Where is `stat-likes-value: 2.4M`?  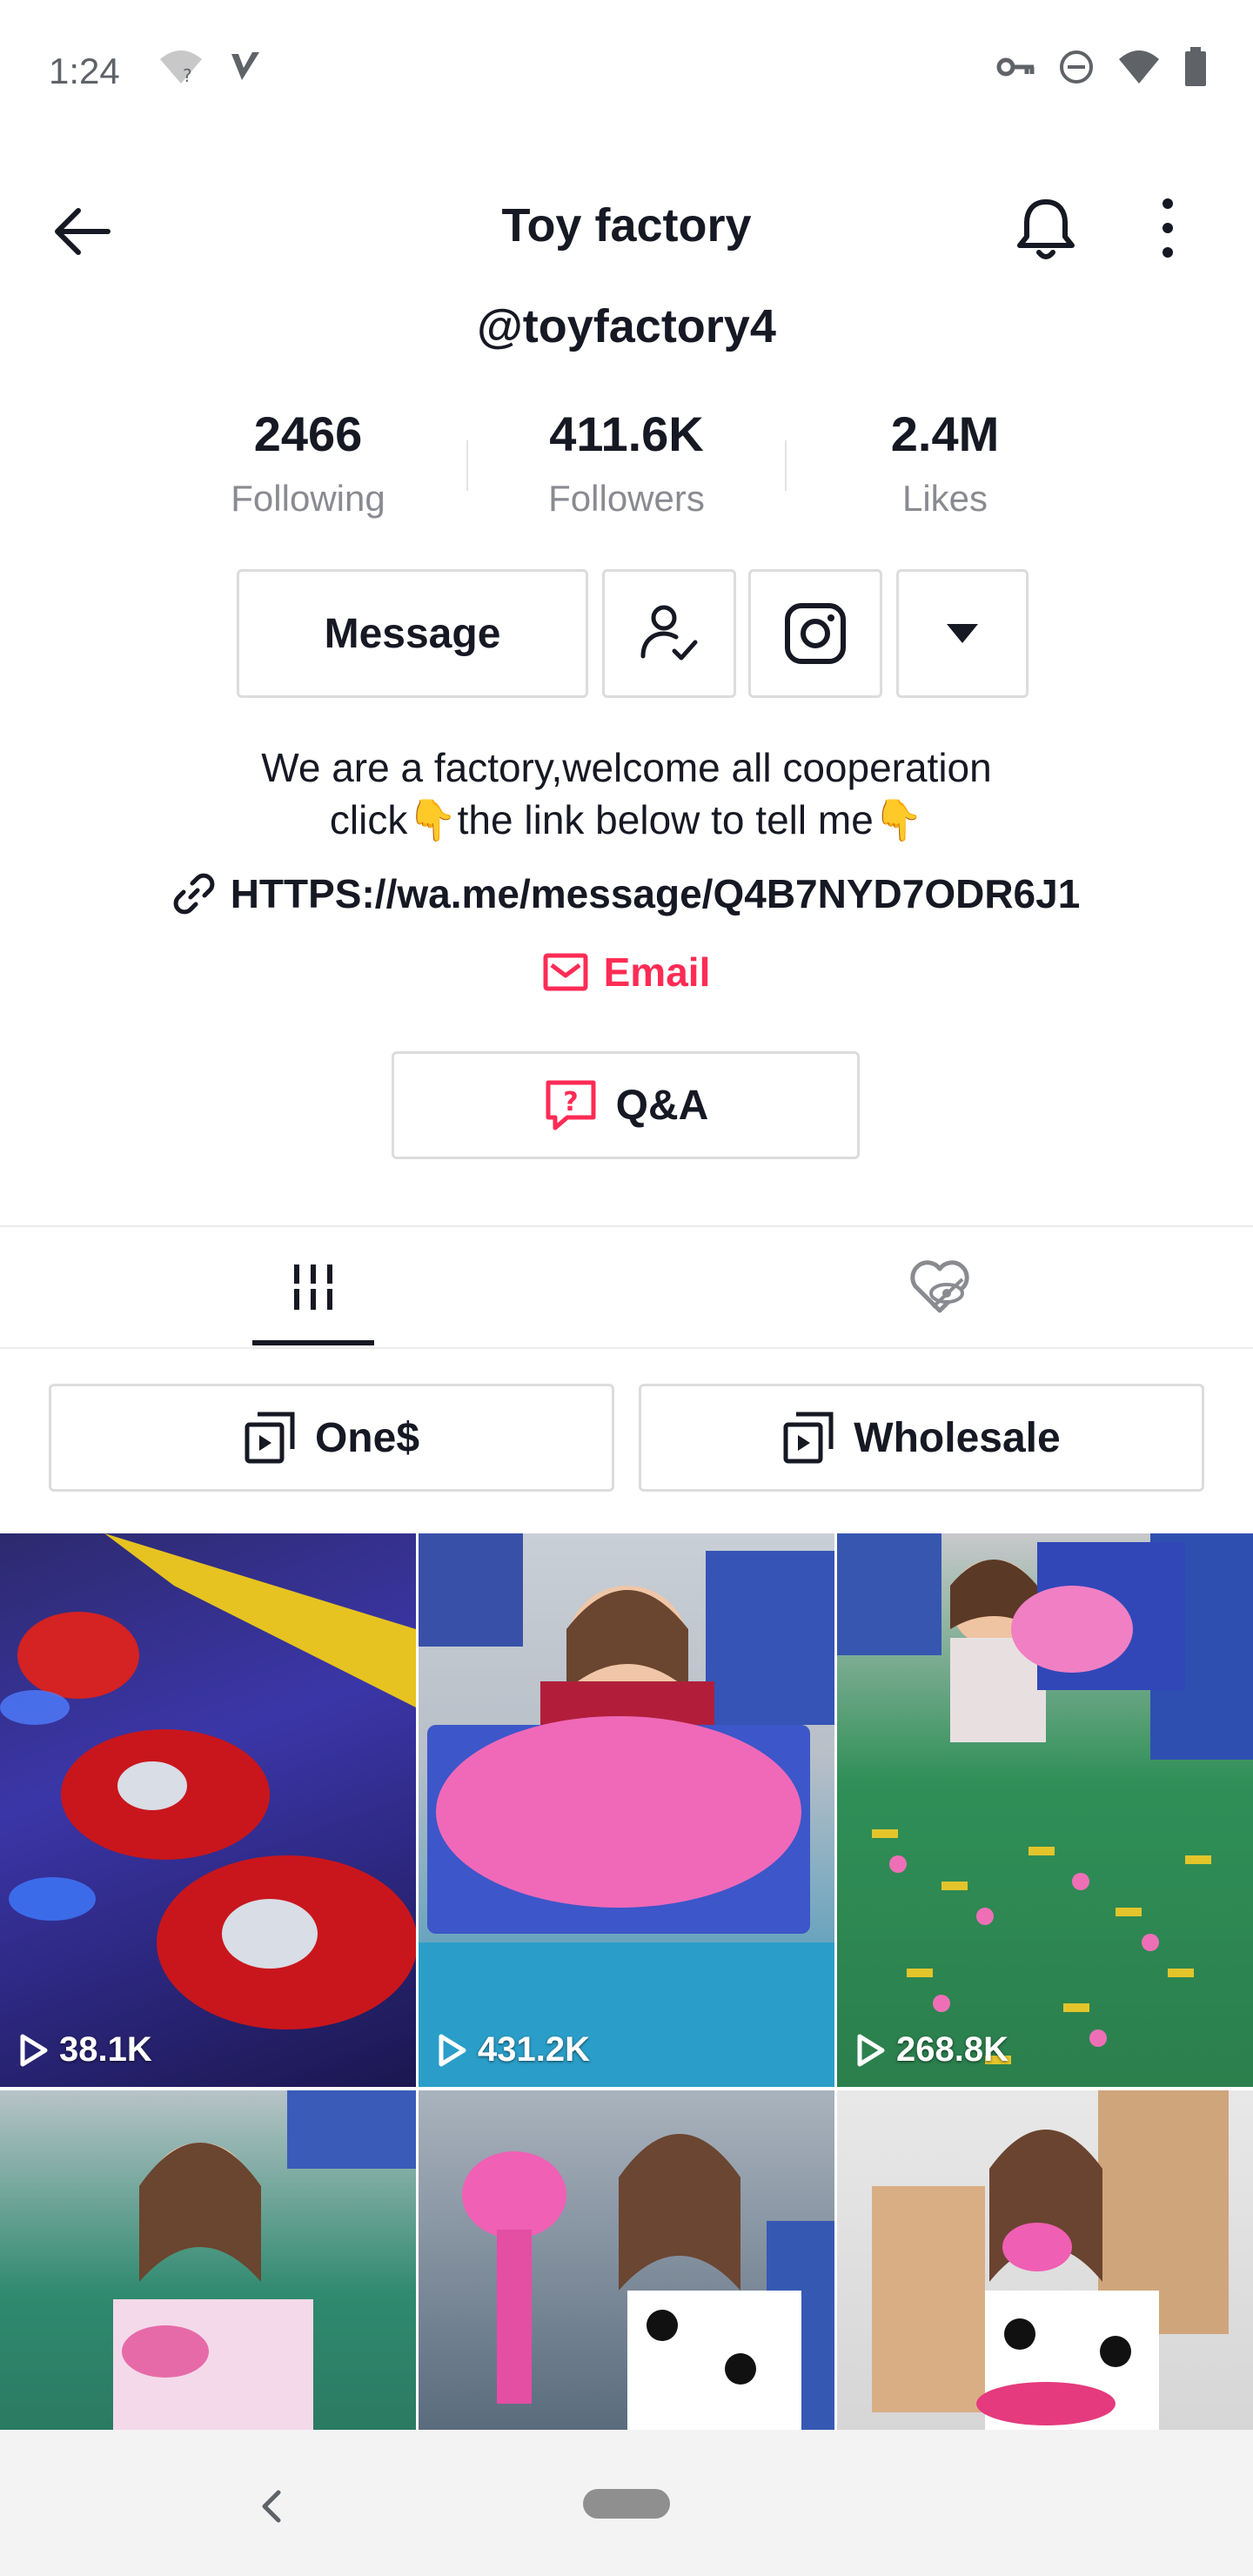
stat-likes-value: 2.4M is located at coordinates (945, 434).